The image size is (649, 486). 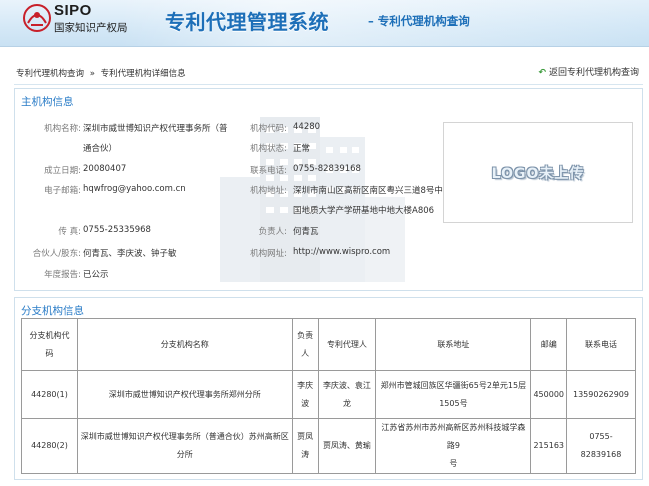 What do you see at coordinates (312, 199) in the screenshot?
I see `building-watermark-icon` at bounding box center [312, 199].